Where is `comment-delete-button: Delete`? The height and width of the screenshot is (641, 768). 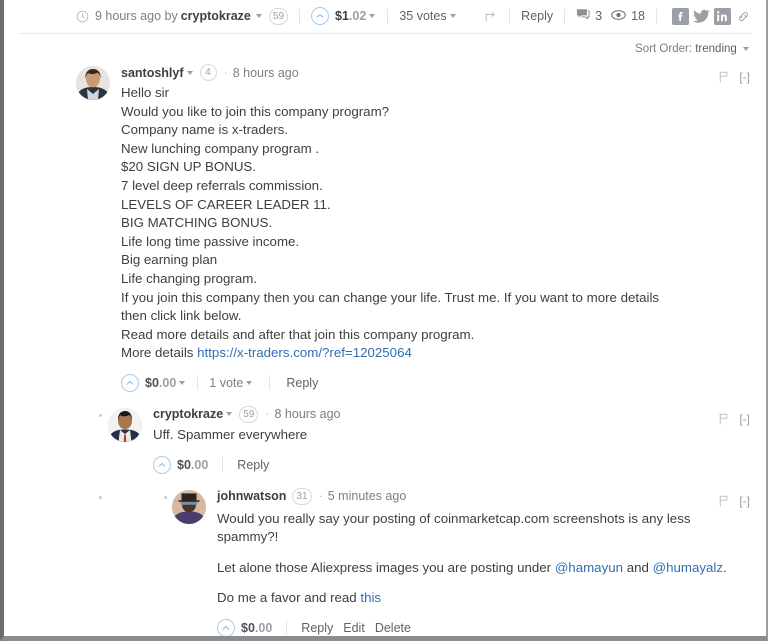
comment-delete-button: Delete is located at coordinates (393, 628).